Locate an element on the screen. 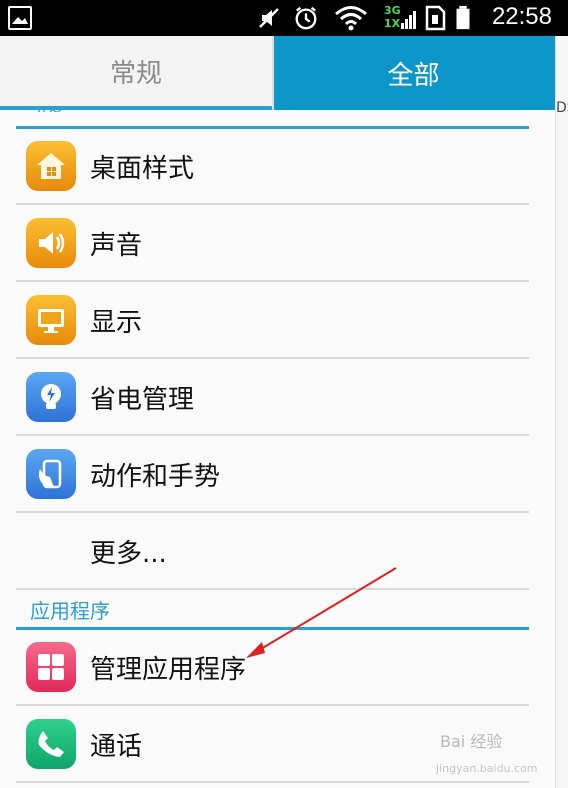  status-bar: 3G 1X 22:58 is located at coordinates (284, 18).